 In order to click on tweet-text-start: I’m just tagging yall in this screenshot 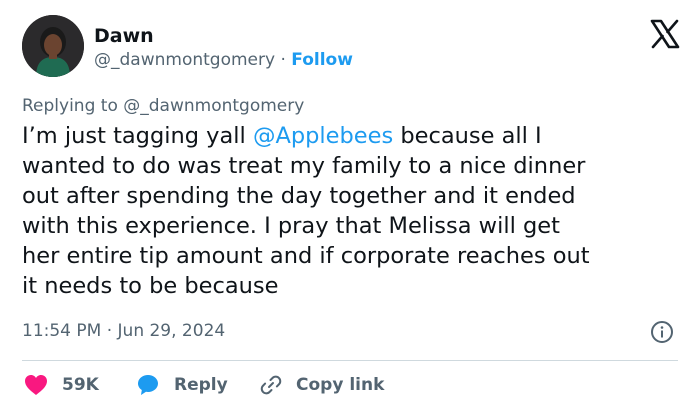, I will do `click(137, 136)`.